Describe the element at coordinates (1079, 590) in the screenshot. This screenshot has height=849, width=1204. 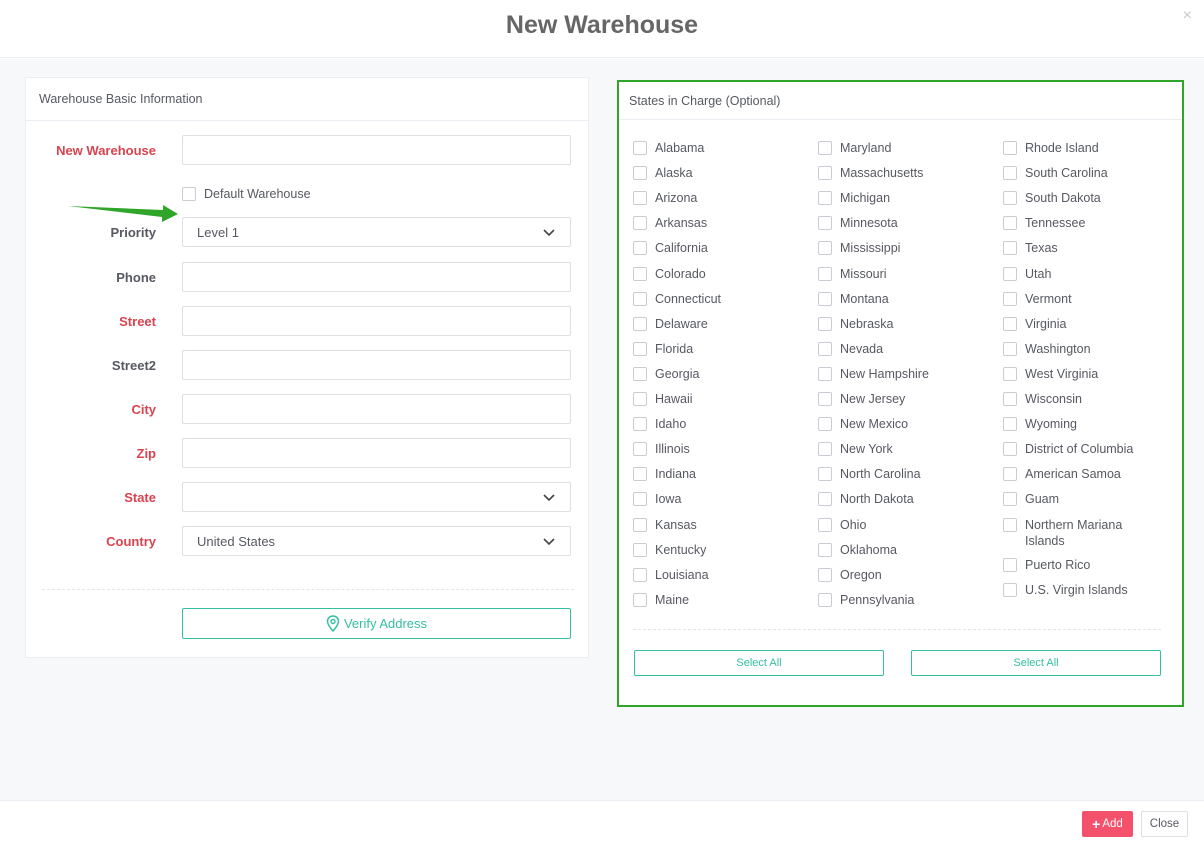
I see `state-checkbox-item: U.S. Virgin Islands` at that location.